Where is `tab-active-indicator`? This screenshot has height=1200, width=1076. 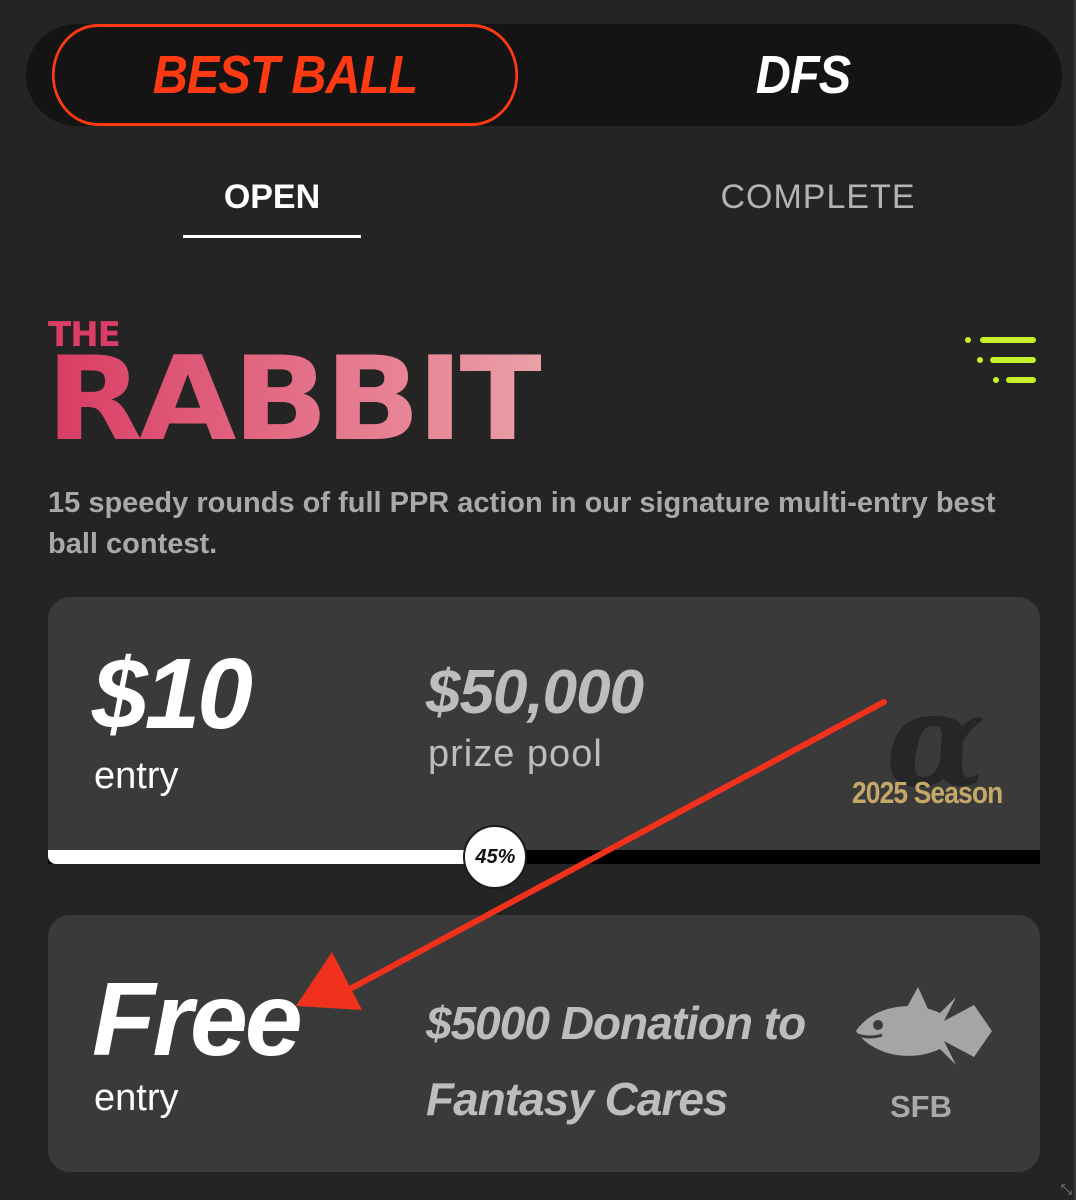
tab-active-indicator is located at coordinates (272, 236).